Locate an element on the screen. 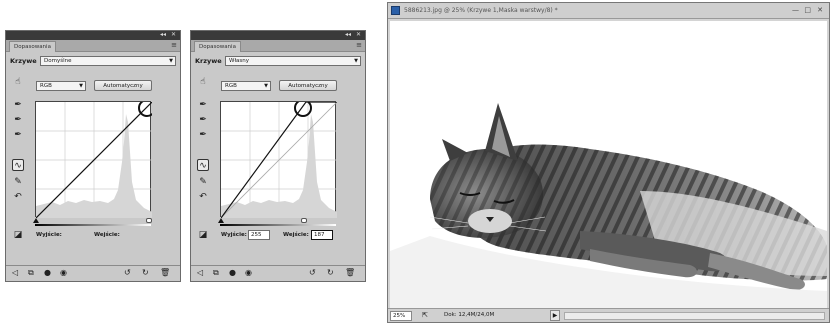 The height and width of the screenshot is (325, 833). preset-dropdown: Domyślne ▼ is located at coordinates (108, 61).